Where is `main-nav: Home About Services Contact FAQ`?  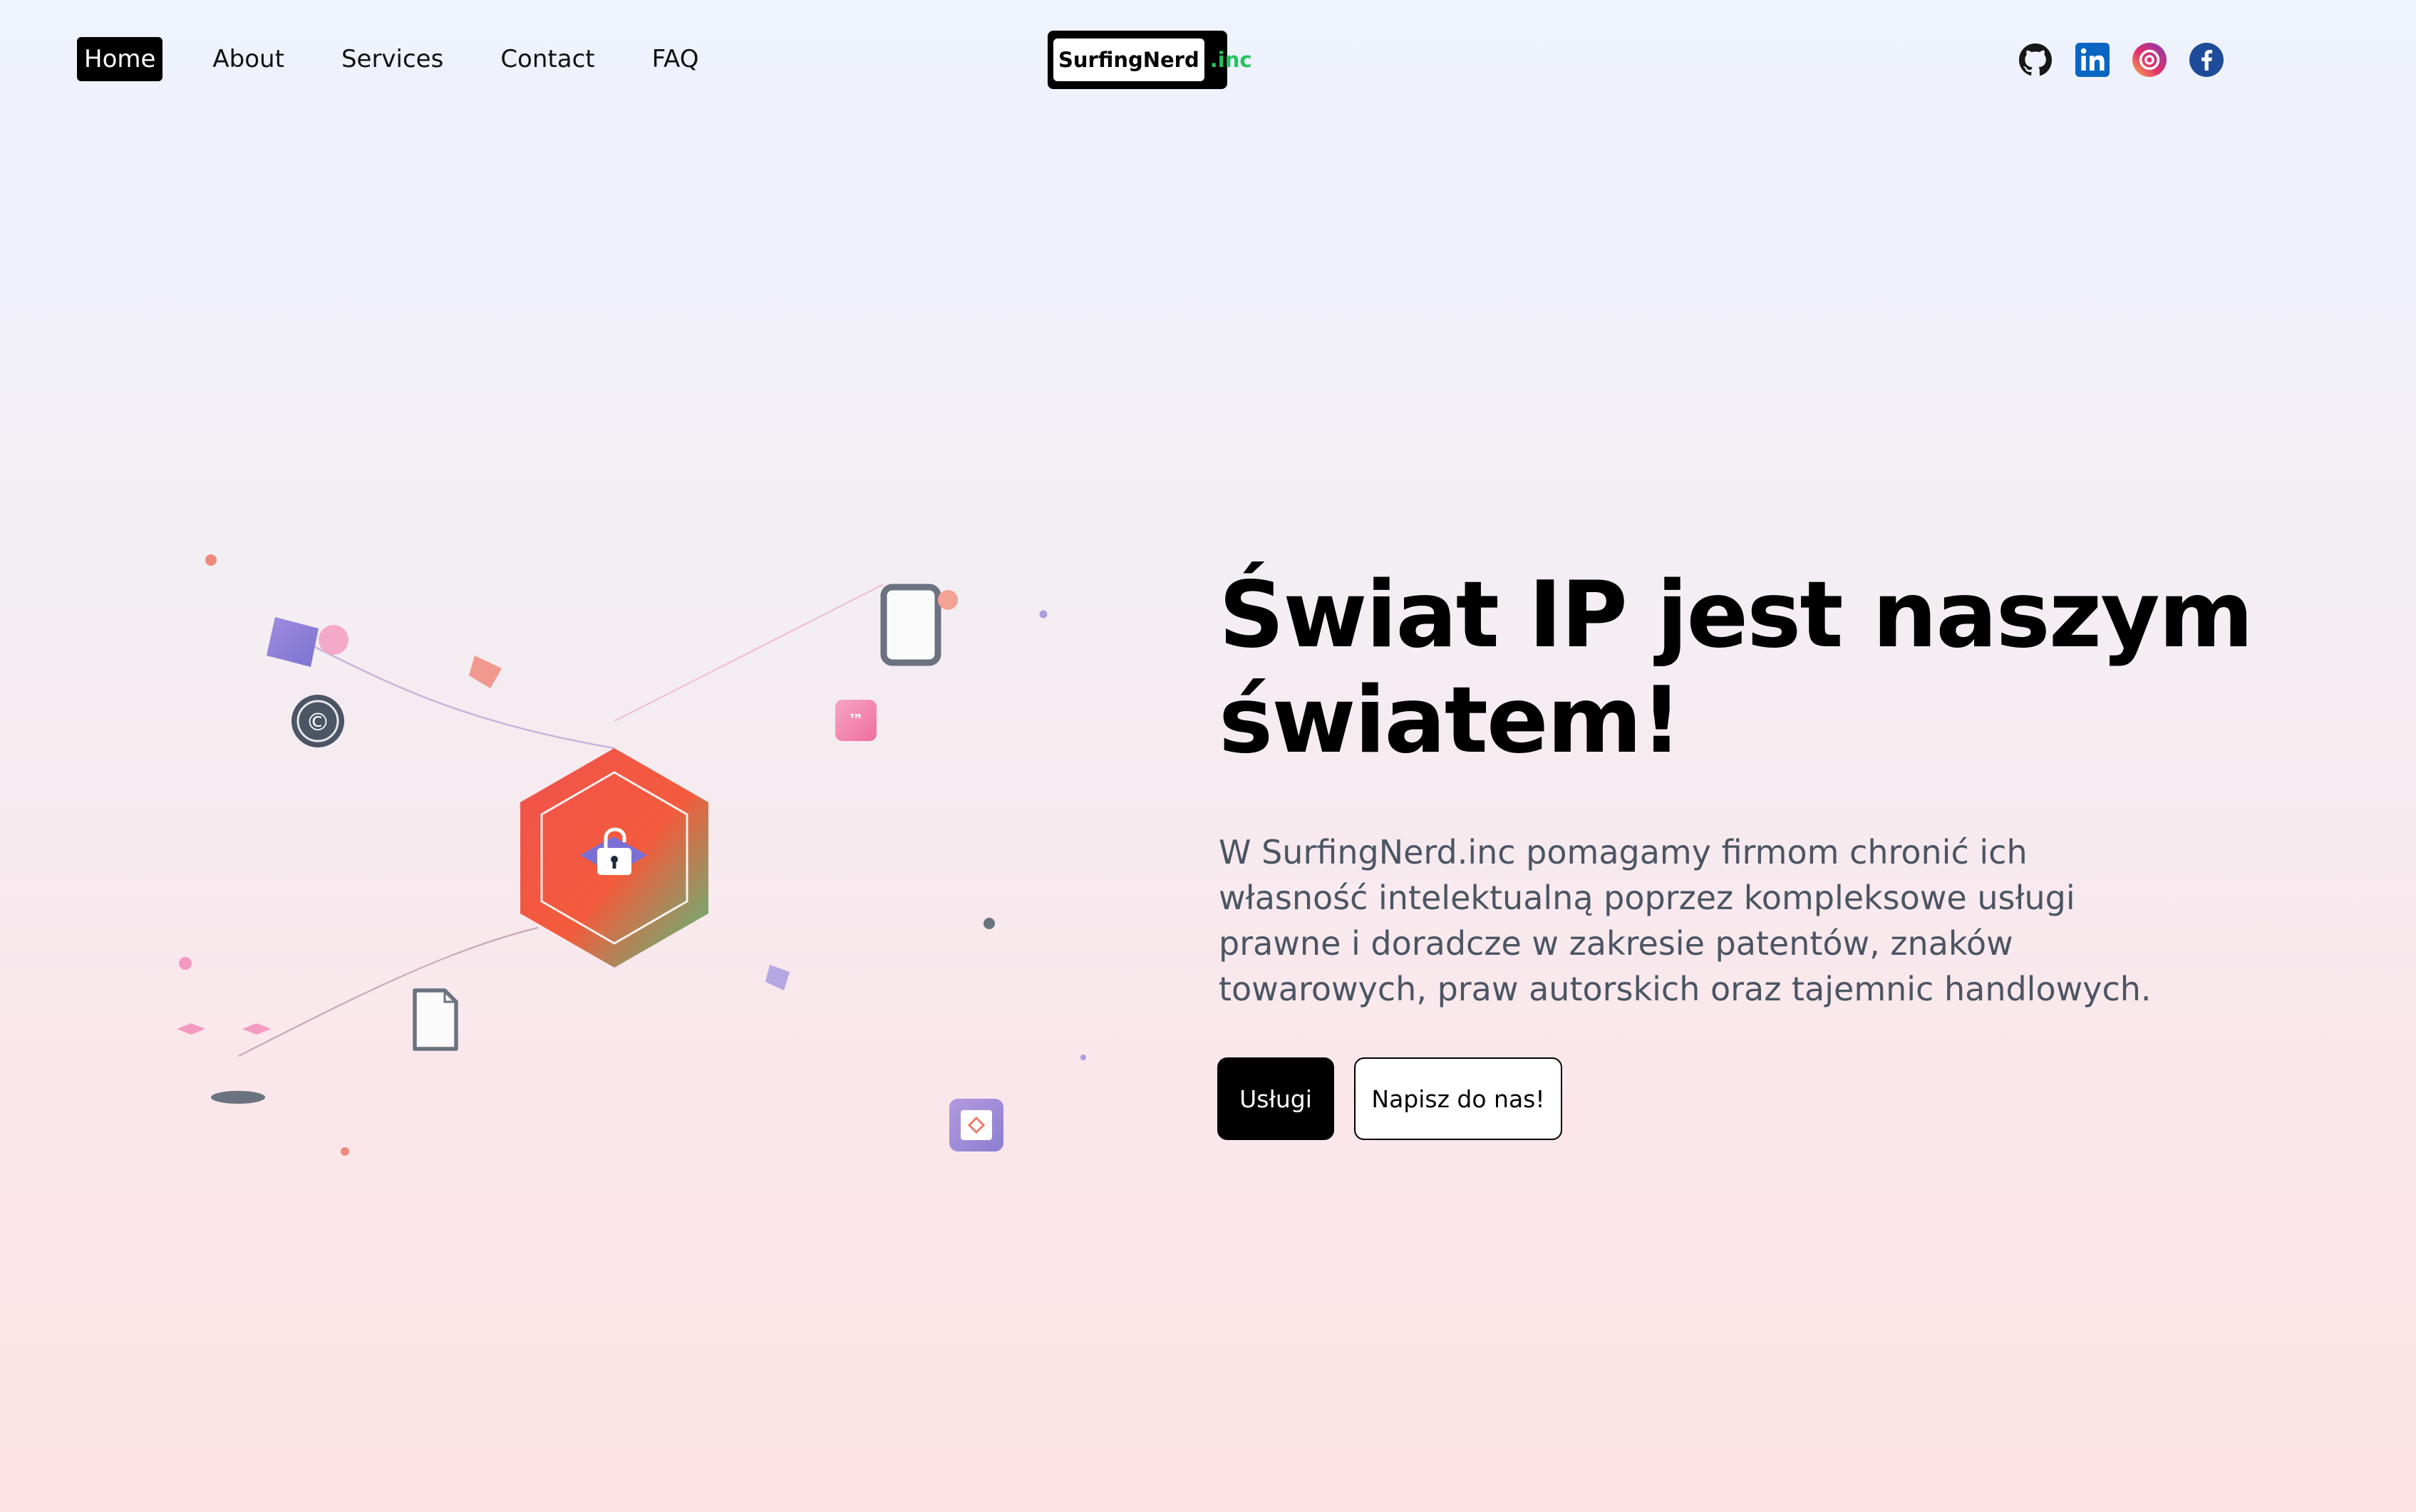 main-nav: Home About Services Contact FAQ is located at coordinates (412, 59).